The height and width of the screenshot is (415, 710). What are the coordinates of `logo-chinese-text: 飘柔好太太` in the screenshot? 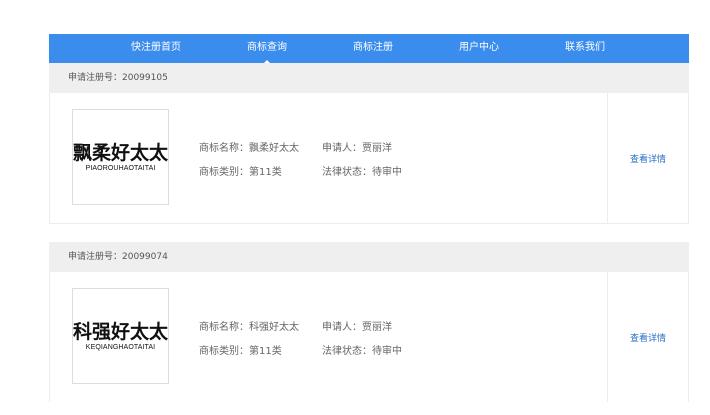 It's located at (121, 152).